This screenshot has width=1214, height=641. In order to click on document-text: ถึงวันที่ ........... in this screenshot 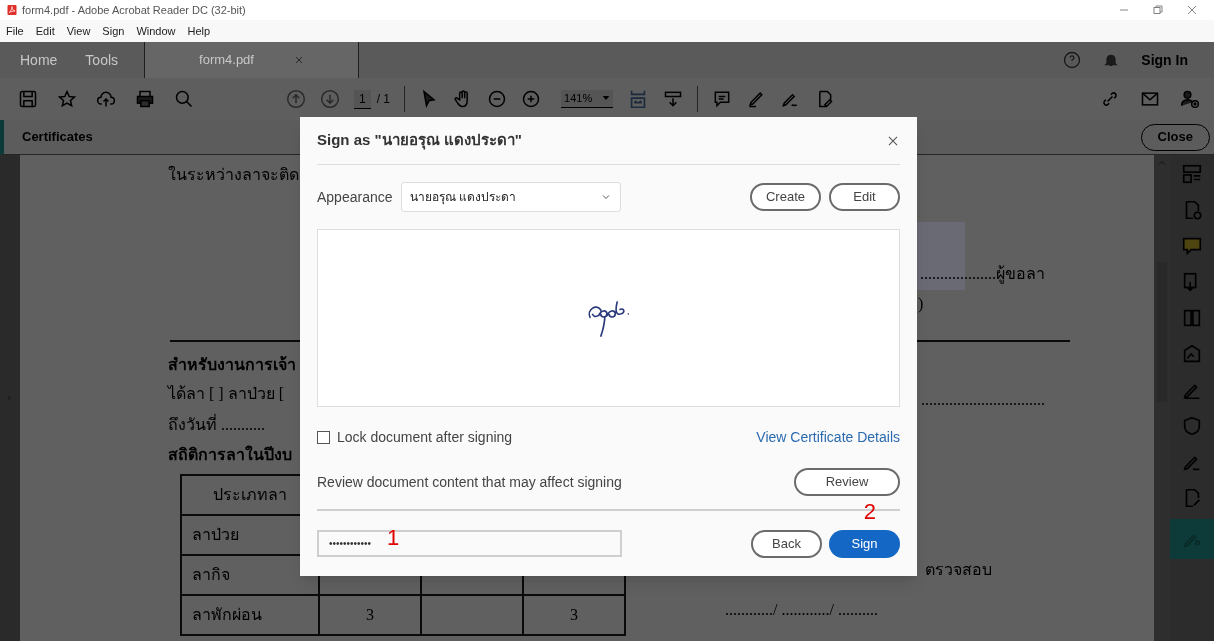, I will do `click(216, 424)`.